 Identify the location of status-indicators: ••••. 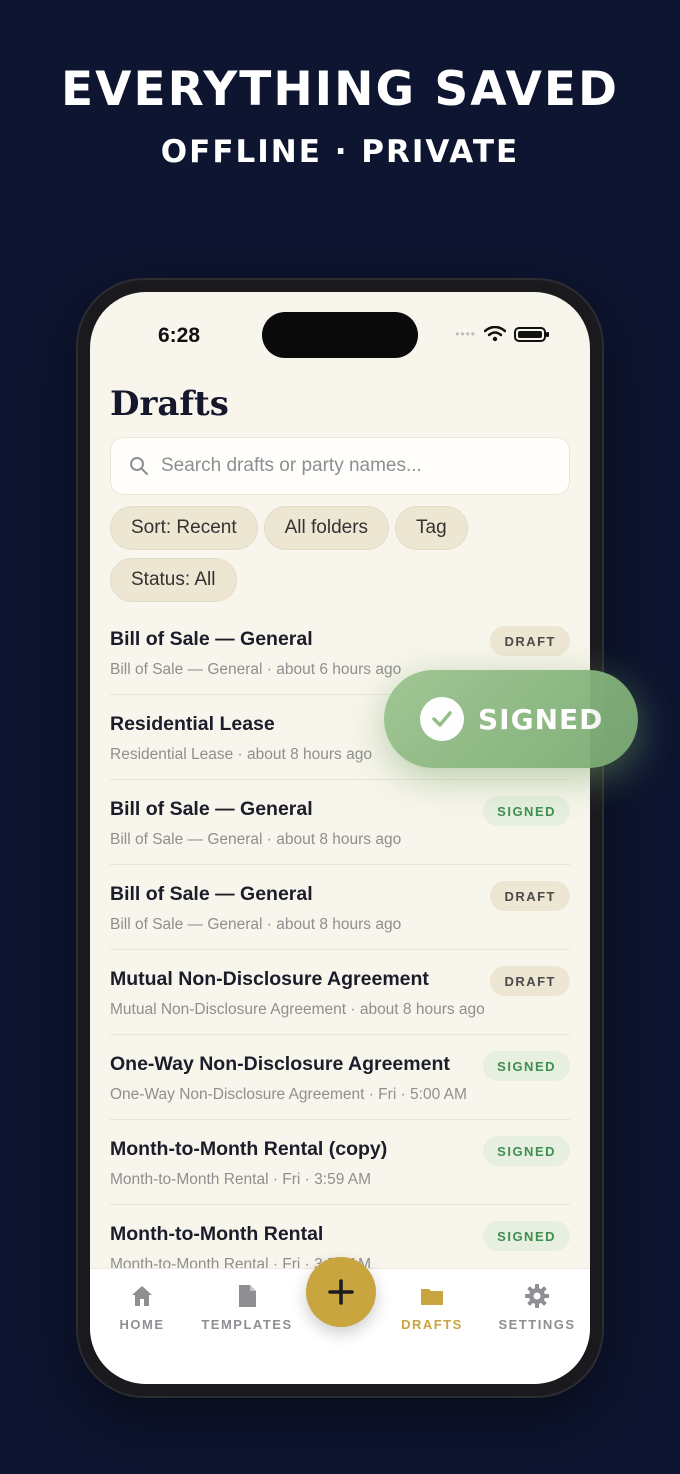
(502, 334).